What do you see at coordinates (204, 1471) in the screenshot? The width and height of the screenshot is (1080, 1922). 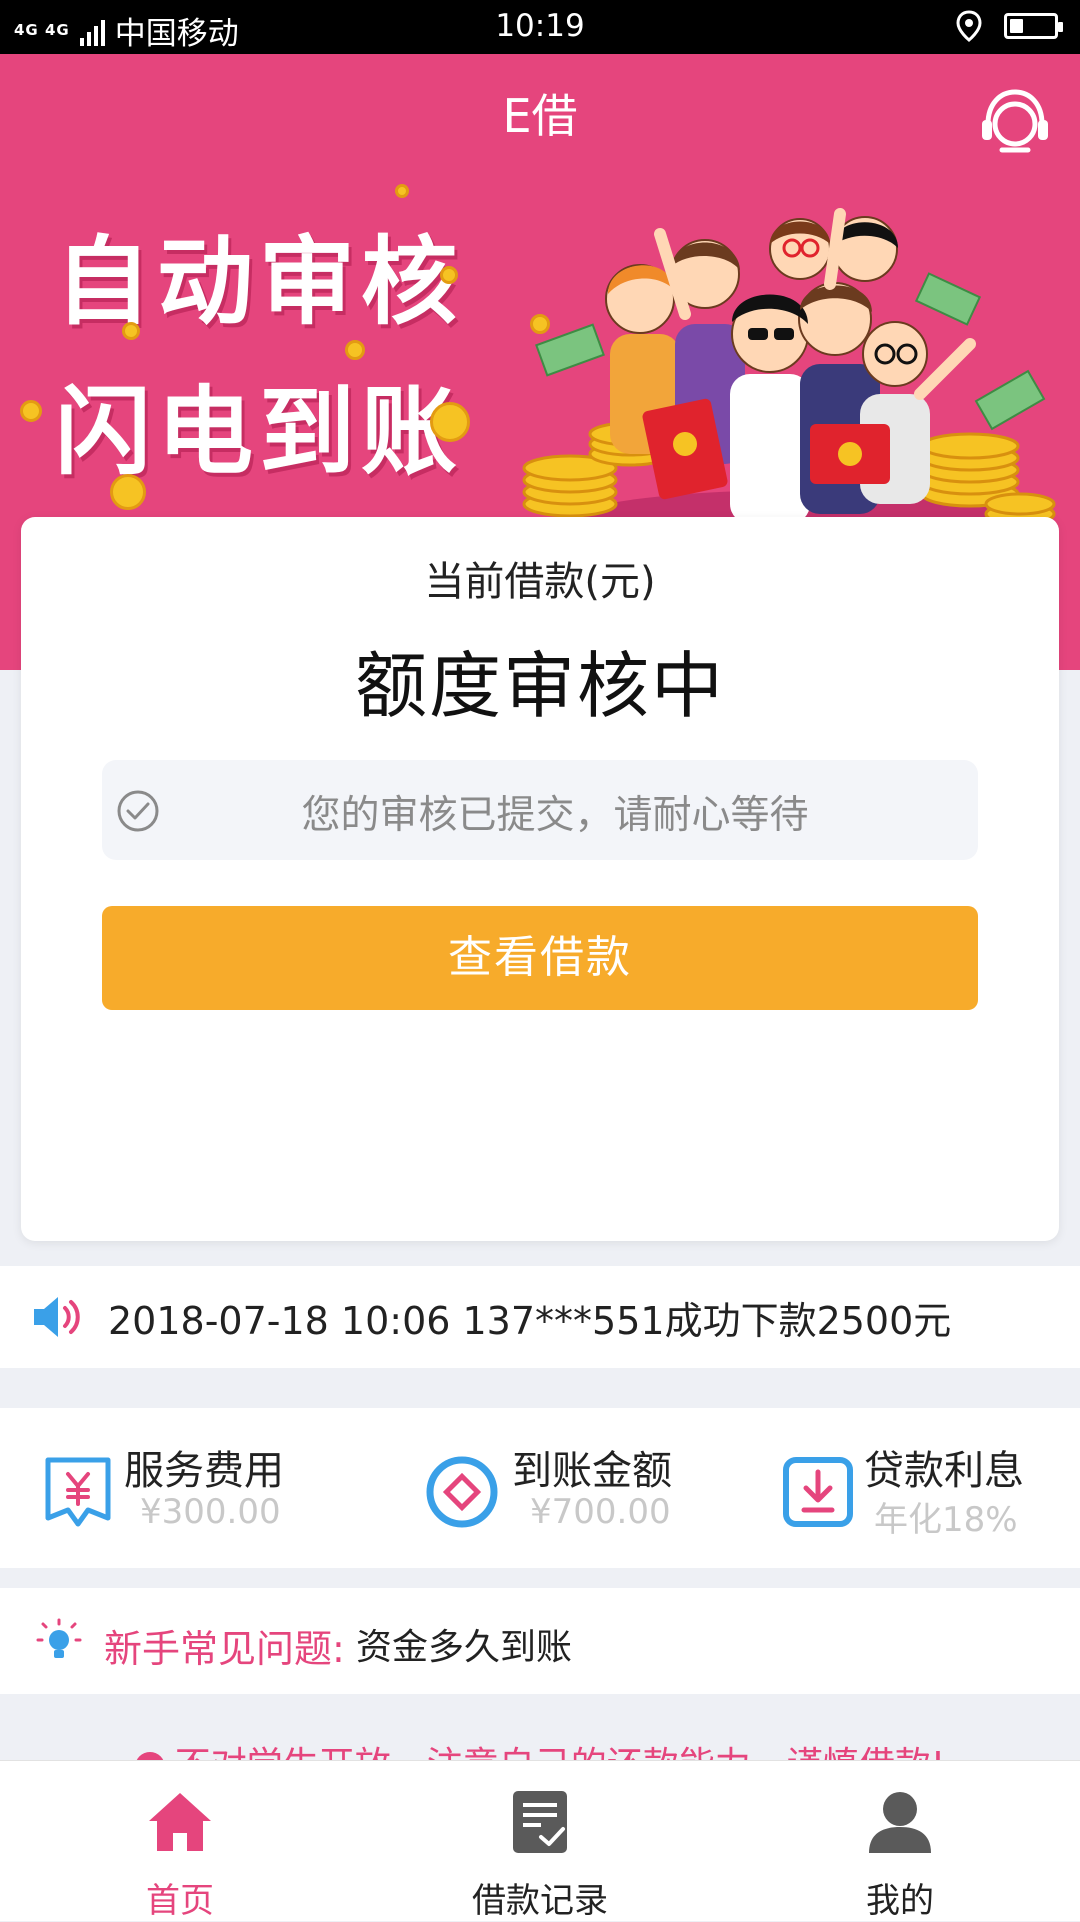 I see `stat-label: 服务费用` at bounding box center [204, 1471].